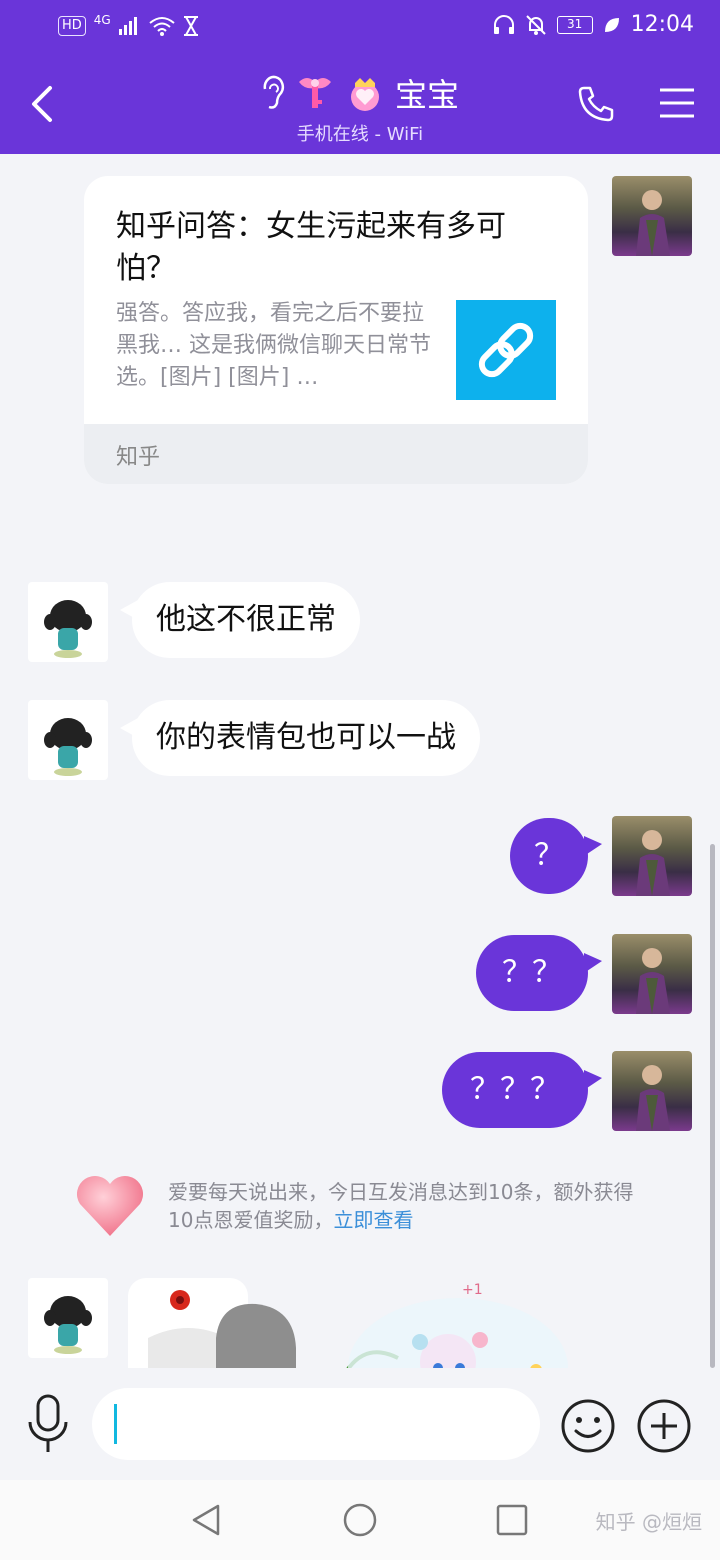  What do you see at coordinates (190, 26) in the screenshot?
I see `hourglass-icon` at bounding box center [190, 26].